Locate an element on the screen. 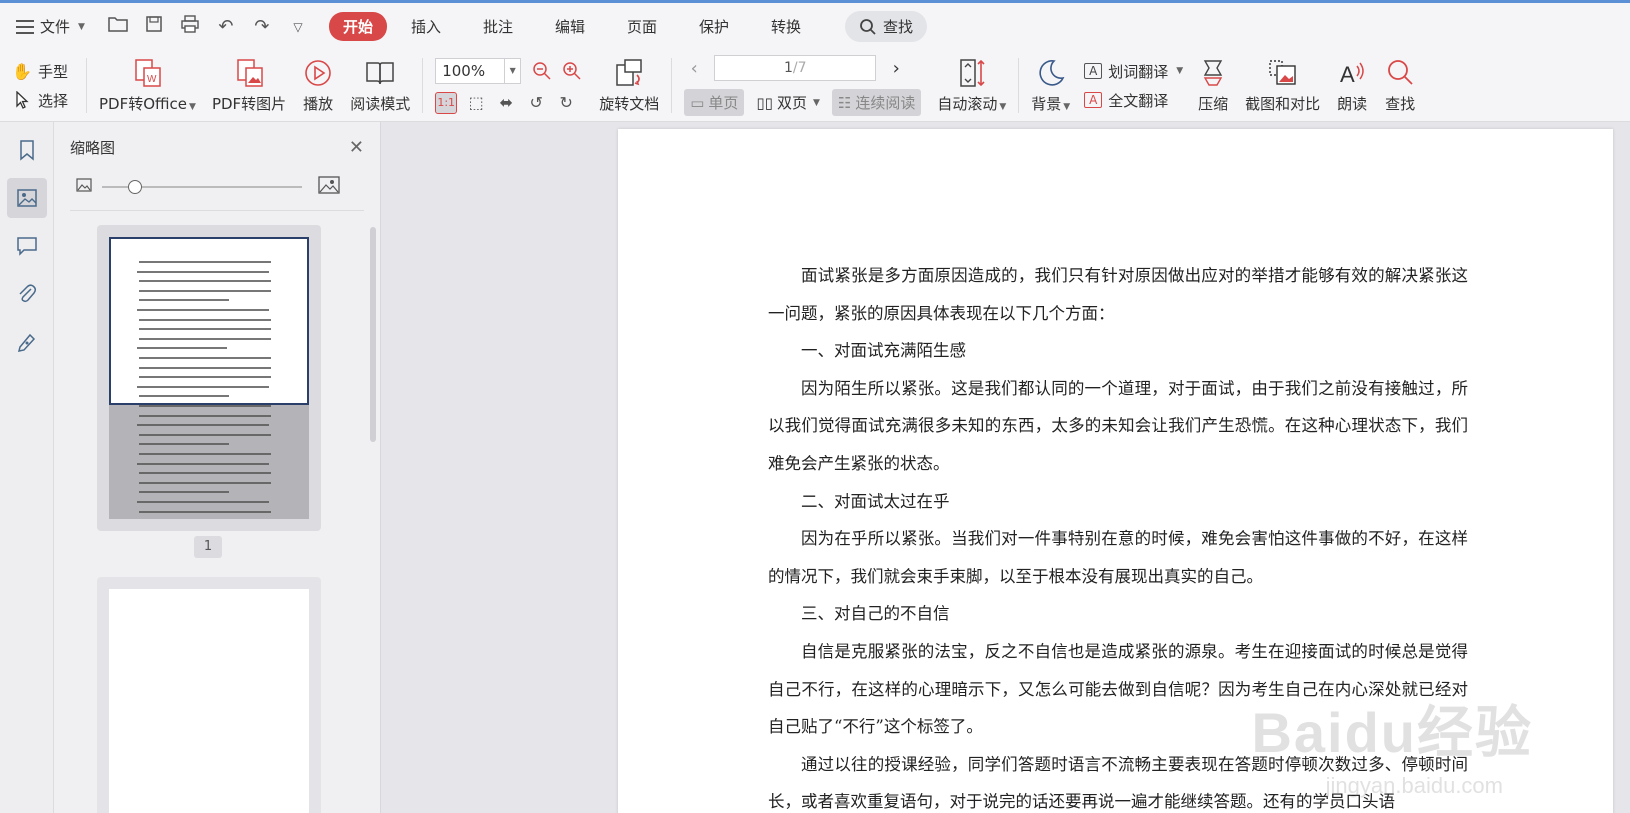 This screenshot has height=813, width=1630. previous-page-icon: ‹ is located at coordinates (694, 68).